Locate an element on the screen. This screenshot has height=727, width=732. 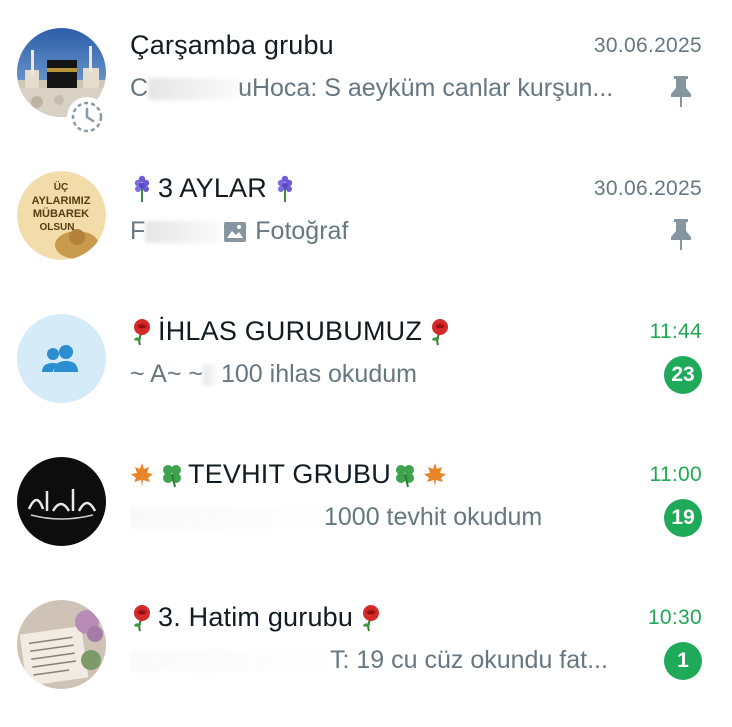
unread-count-badge: 23 is located at coordinates (683, 375).